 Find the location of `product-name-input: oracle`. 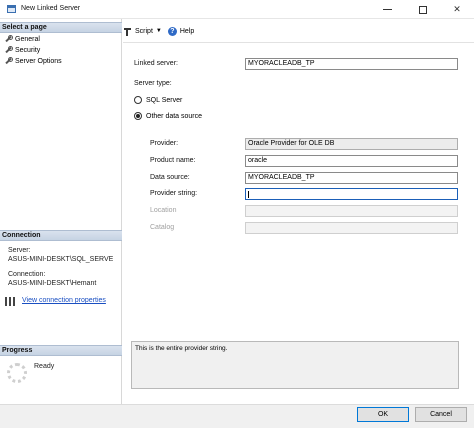

product-name-input: oracle is located at coordinates (351, 161).